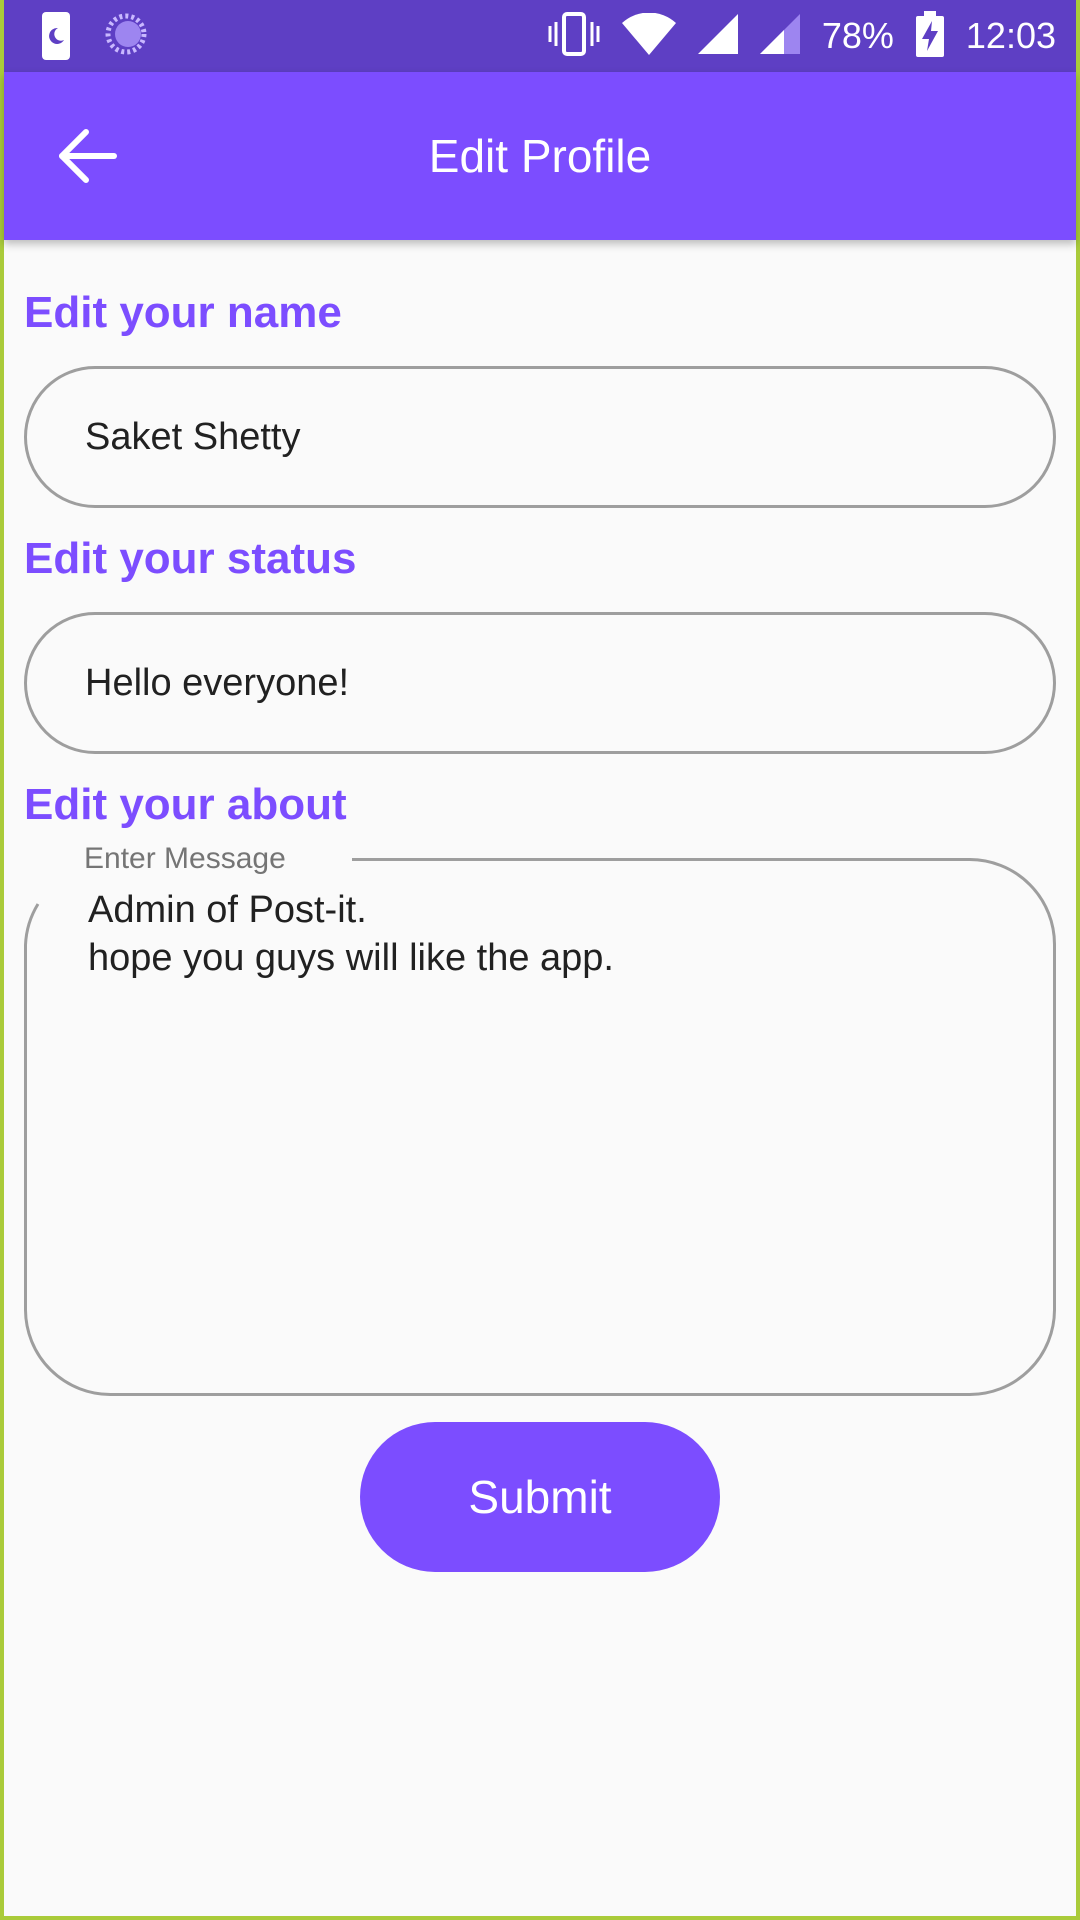 This screenshot has height=1920, width=1080. Describe the element at coordinates (540, 437) in the screenshot. I see `name-field: Saket Shetty` at that location.